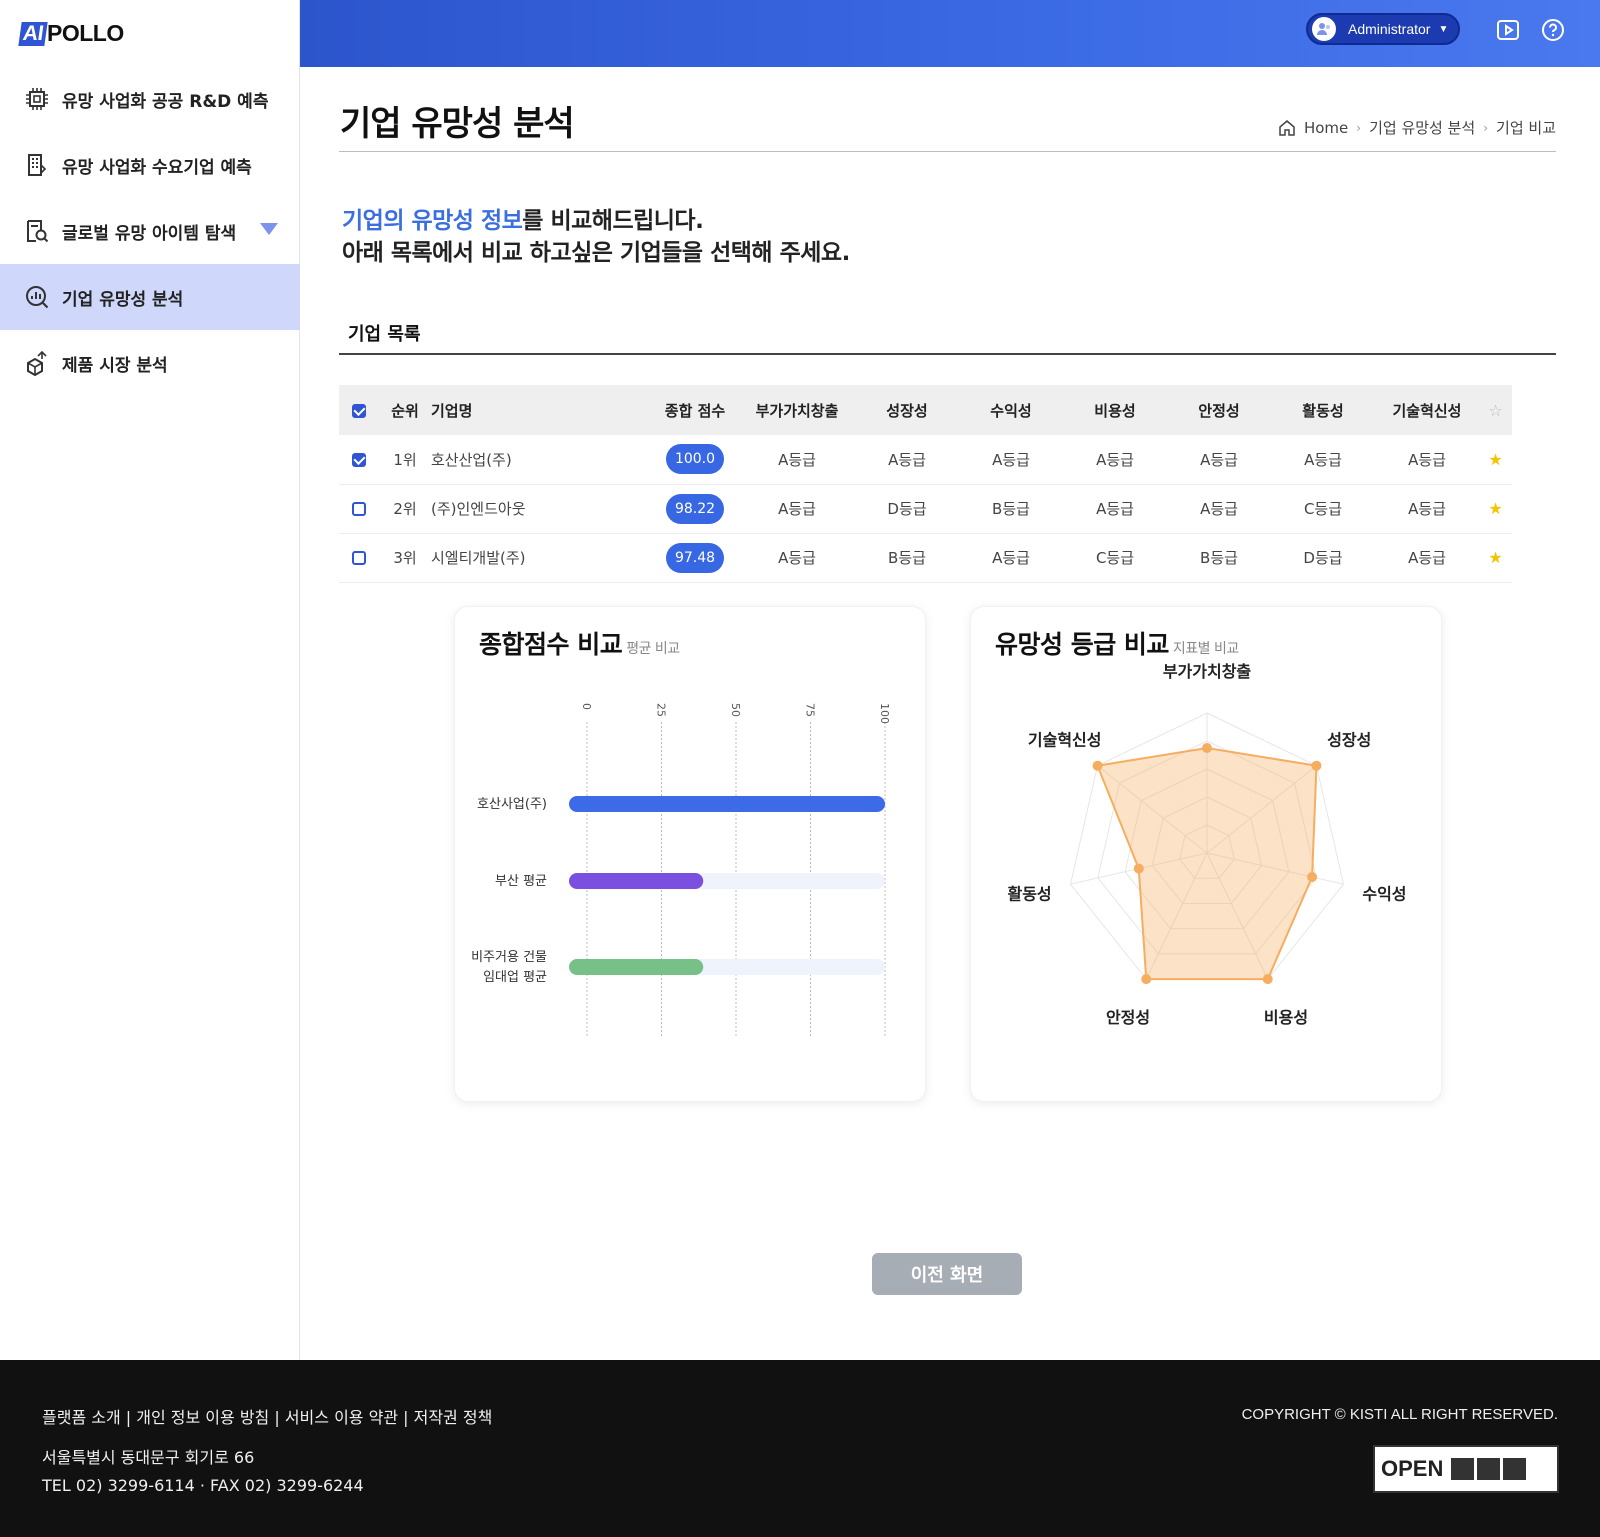 The width and height of the screenshot is (1600, 1537). What do you see at coordinates (1422, 127) in the screenshot?
I see `breadcrumb-company-analysis: 기업 유망성 분석` at bounding box center [1422, 127].